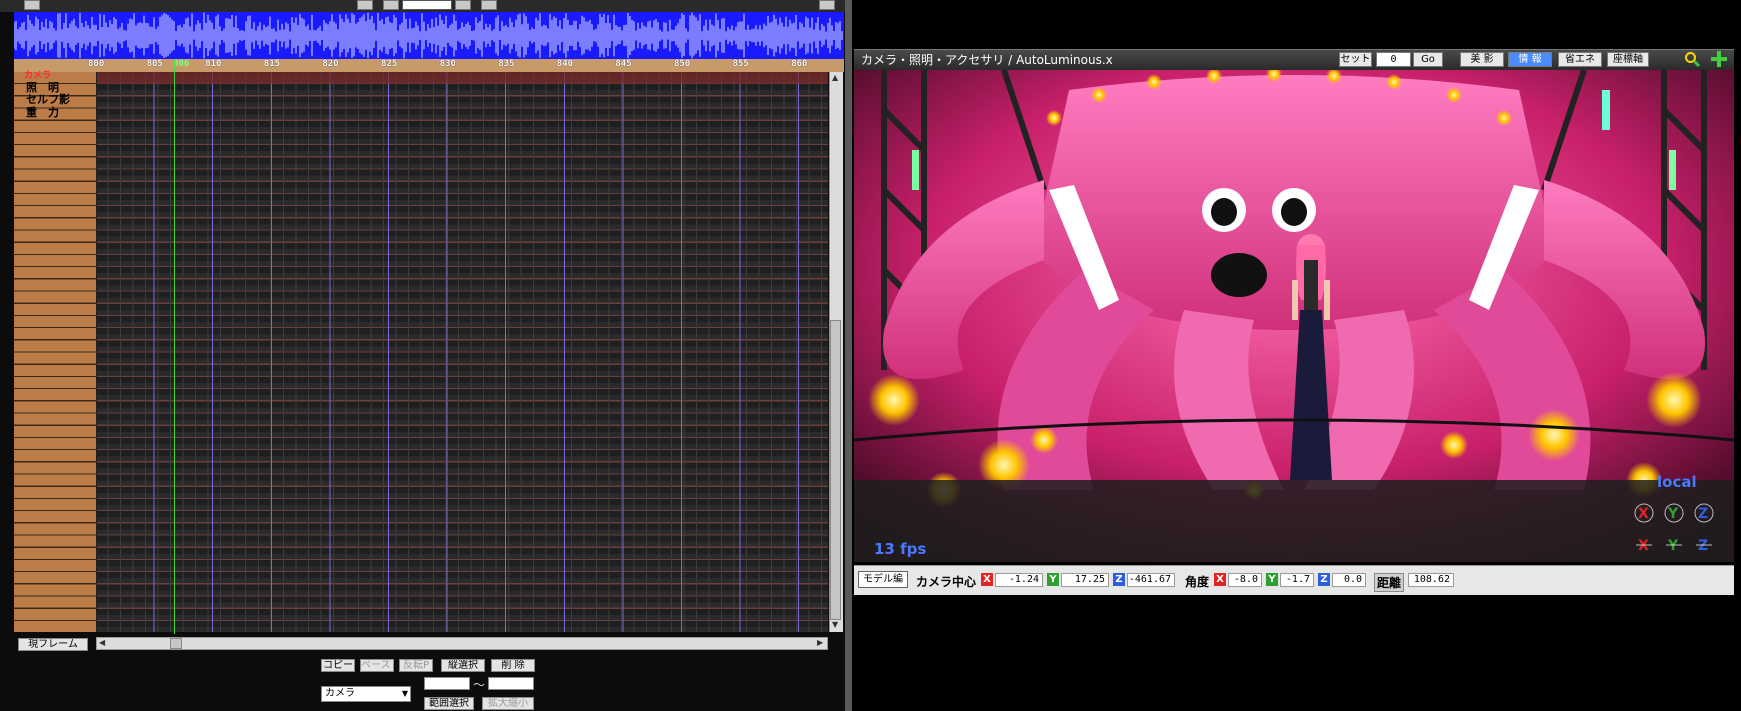 The height and width of the screenshot is (711, 1741). I want to click on camera-center-z-label: Z, so click(1119, 579).